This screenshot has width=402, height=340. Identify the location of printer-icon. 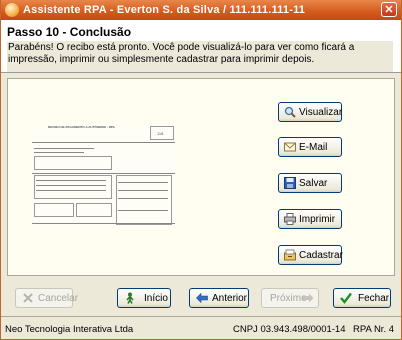
(290, 219).